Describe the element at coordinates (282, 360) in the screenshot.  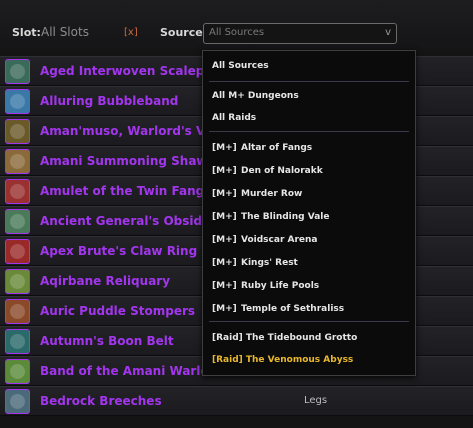
I see `option-raid: [Raid] The Venomous Abyss` at that location.